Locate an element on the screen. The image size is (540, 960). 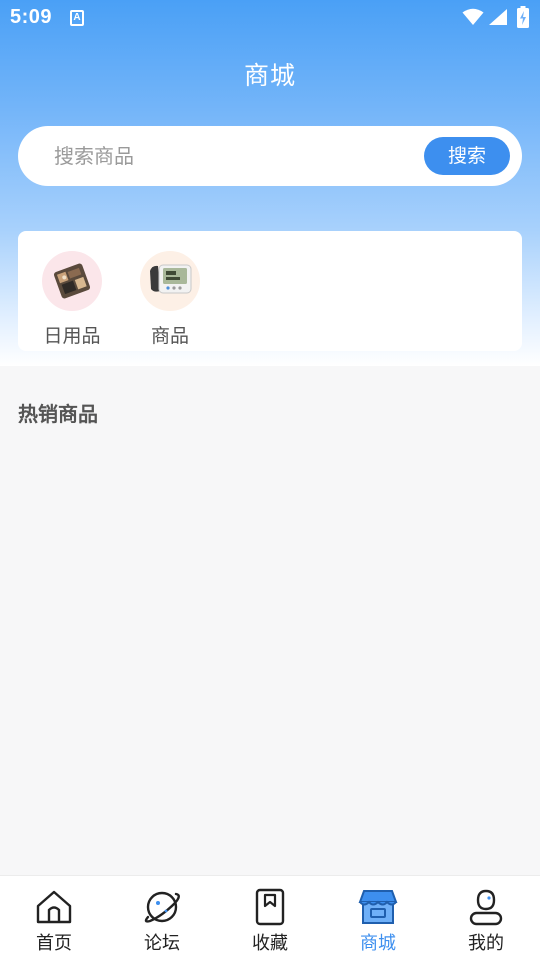
category-goods: 商品 is located at coordinates (170, 299).